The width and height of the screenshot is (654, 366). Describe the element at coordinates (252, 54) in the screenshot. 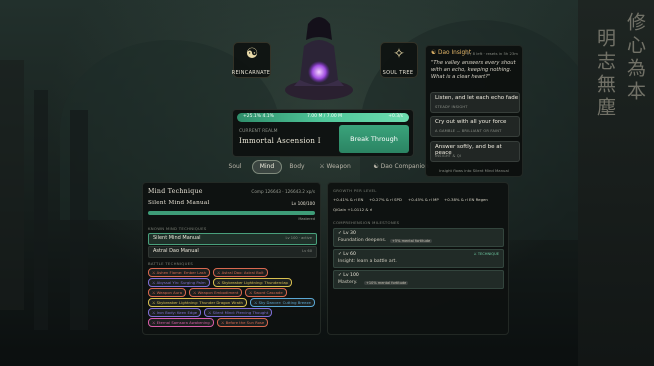

I see `yin-yang-icon: ☯` at that location.